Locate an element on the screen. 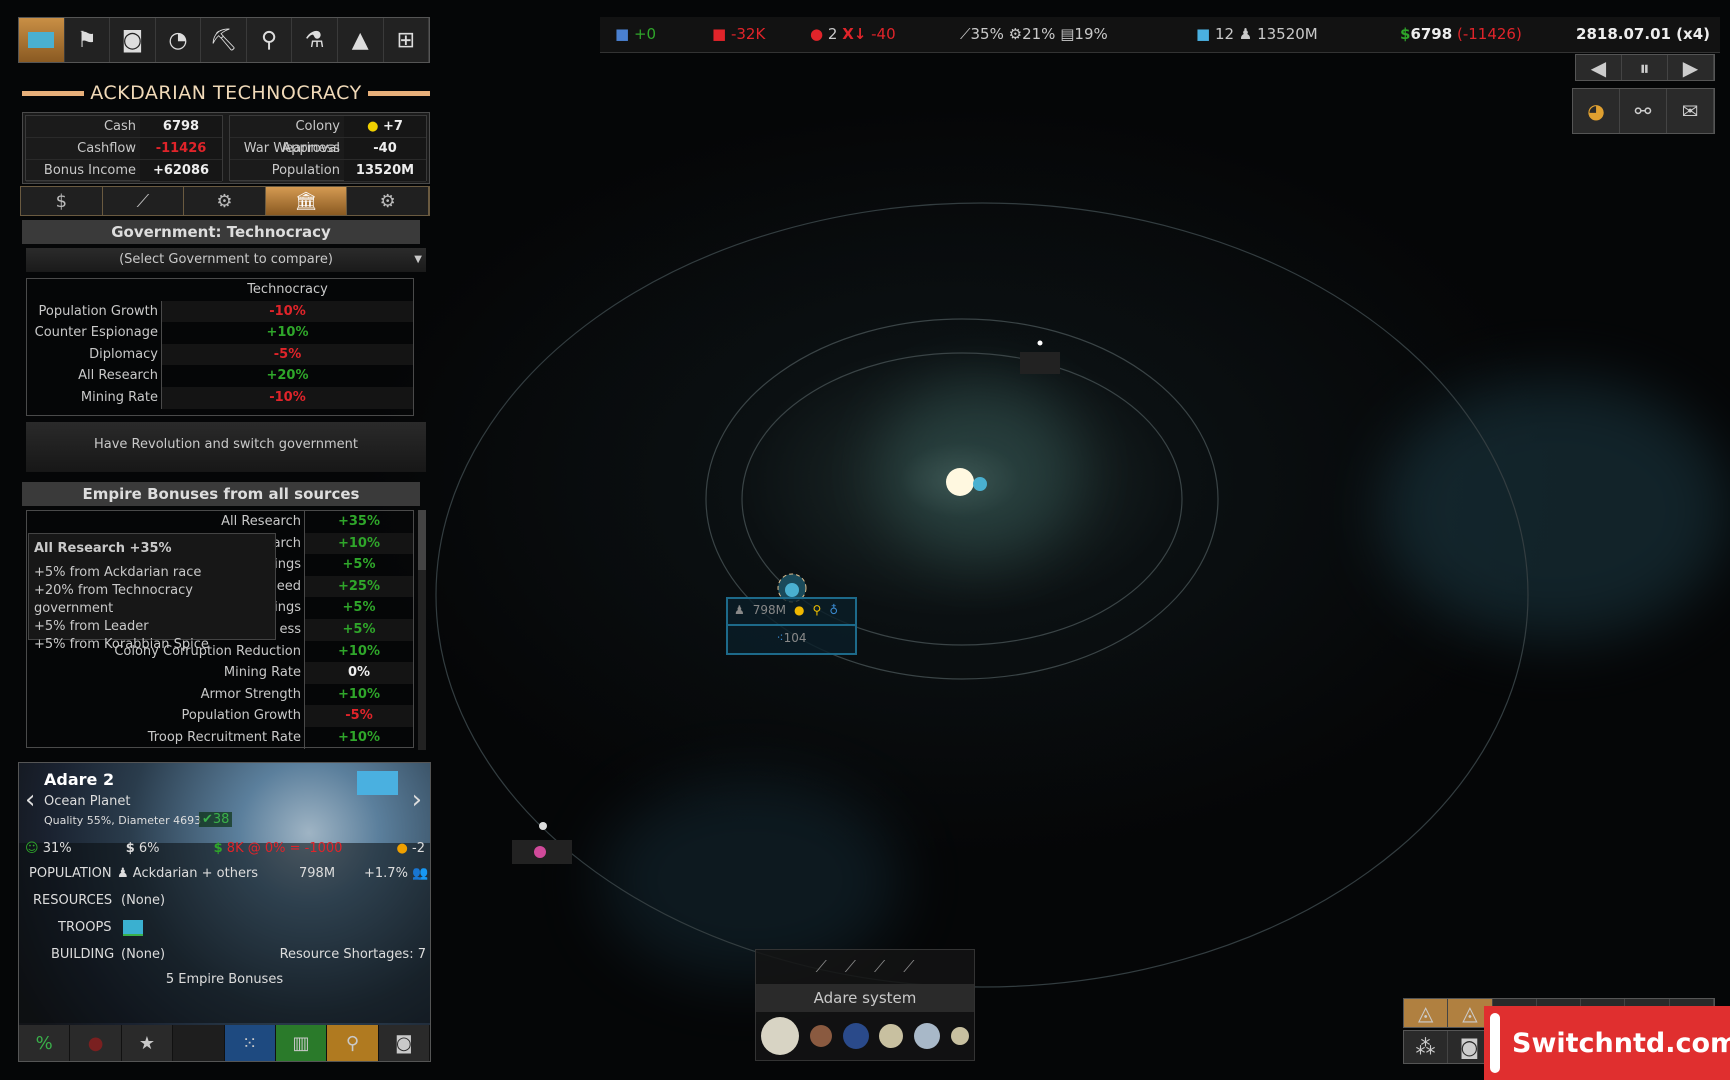 The width and height of the screenshot is (1730, 1080). tab-finance: $ is located at coordinates (62, 201).